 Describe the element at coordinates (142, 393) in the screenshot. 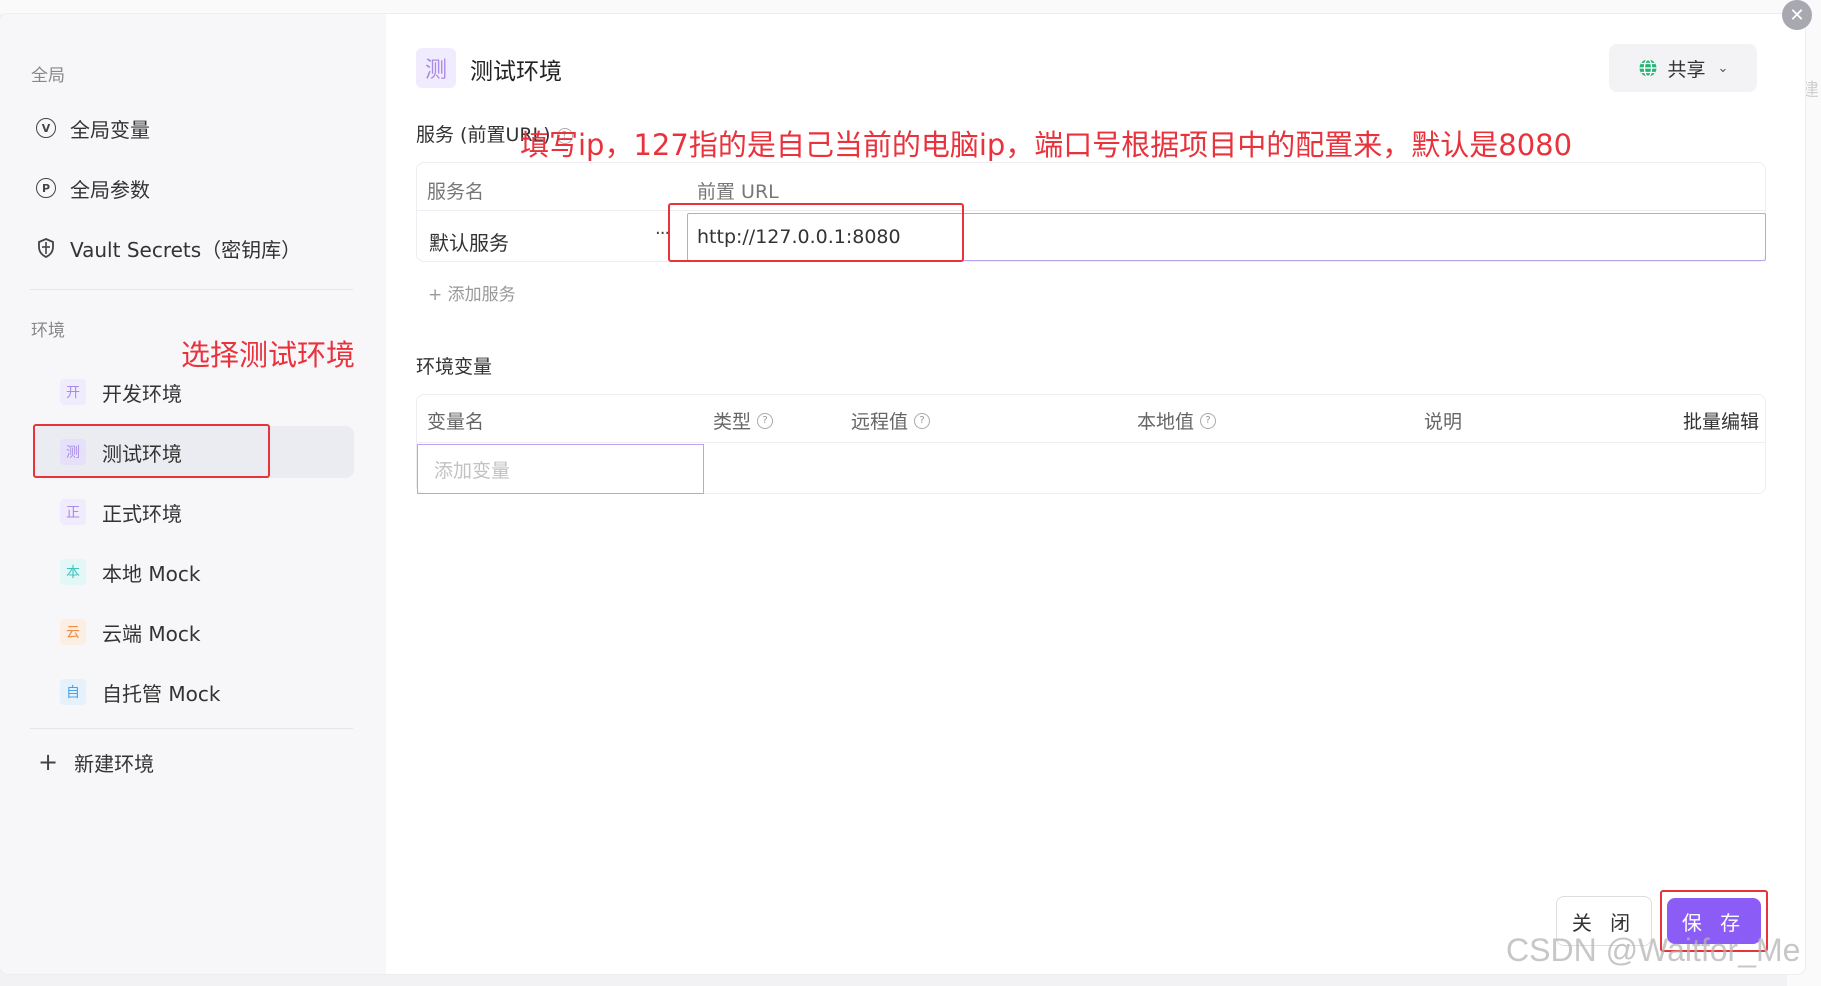

I see `env-label: 开发环境` at that location.